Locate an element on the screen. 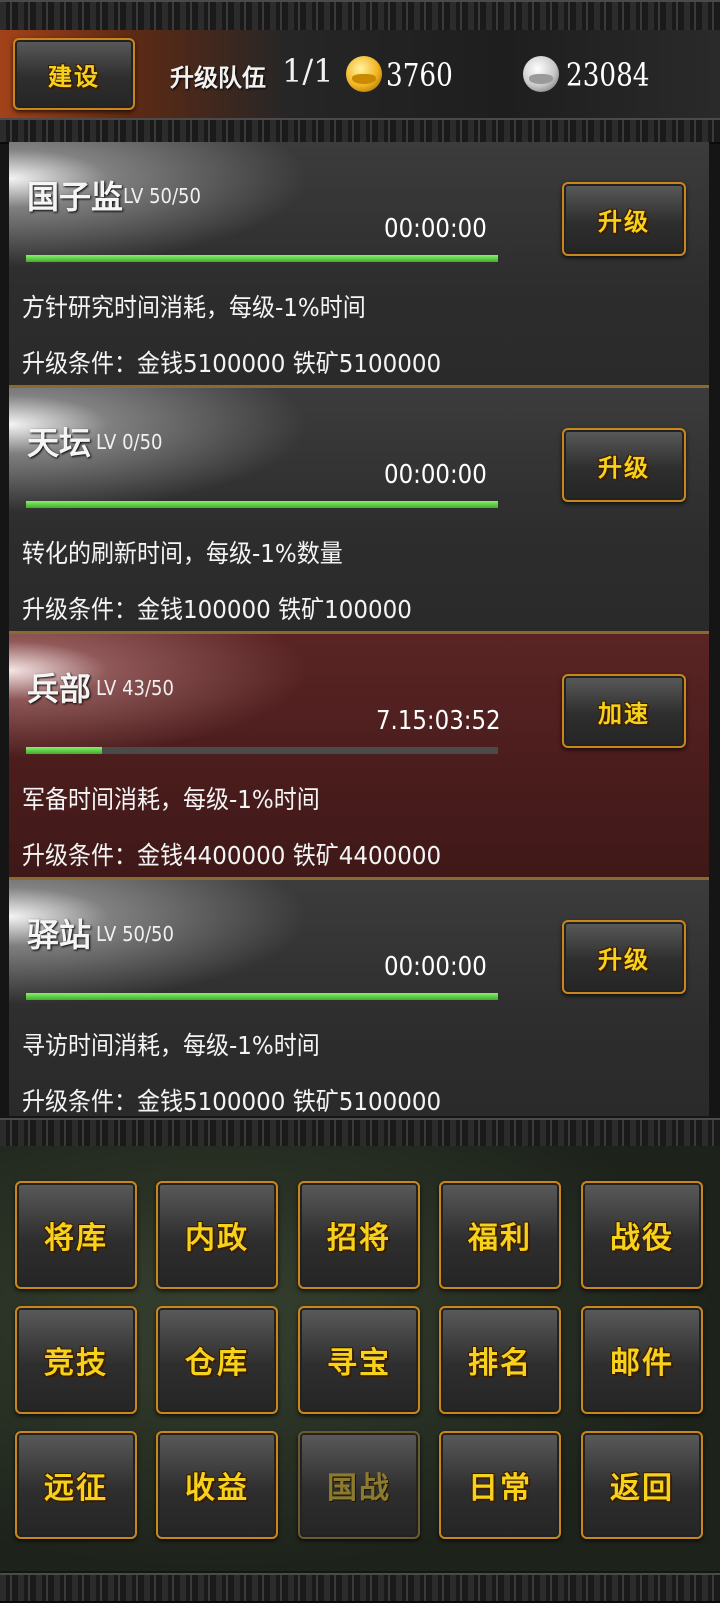  building-description: 转化的刷新时间，每级-1%数量 is located at coordinates (182, 553).